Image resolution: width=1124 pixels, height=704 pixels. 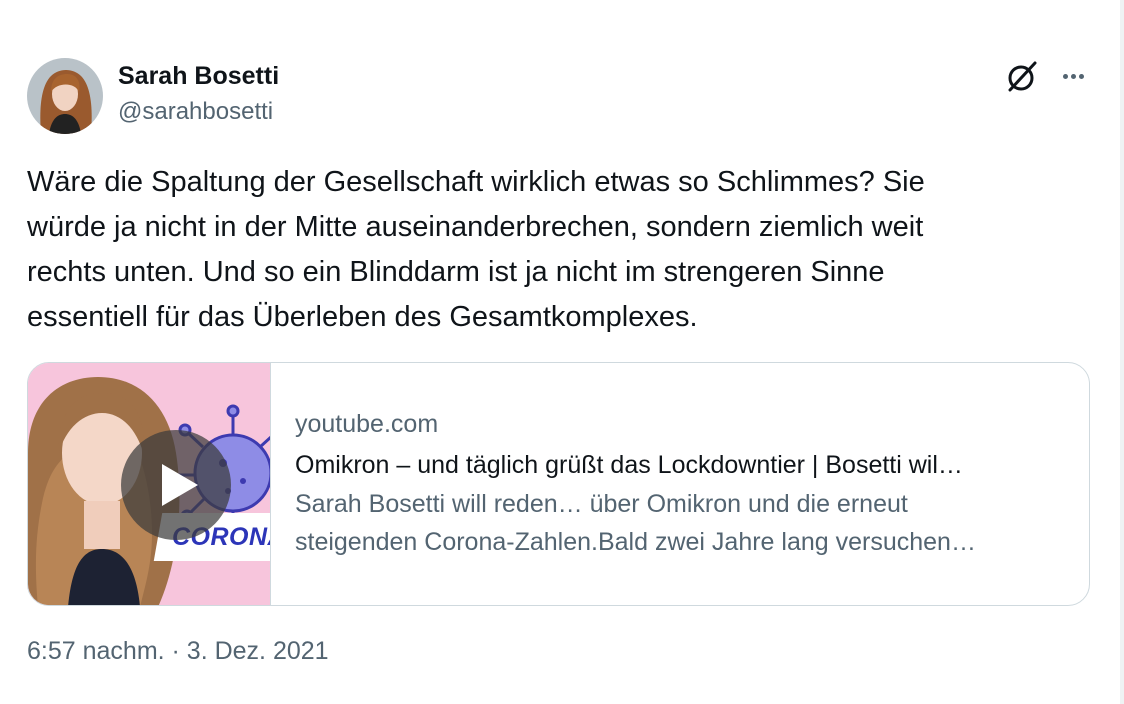 I want to click on video-thumbnail: CORONA, so click(x=149, y=484).